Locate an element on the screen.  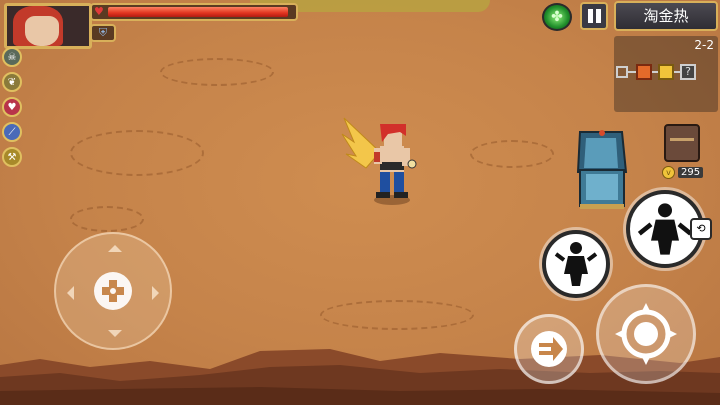
movement-joystick is located at coordinates (113, 291).